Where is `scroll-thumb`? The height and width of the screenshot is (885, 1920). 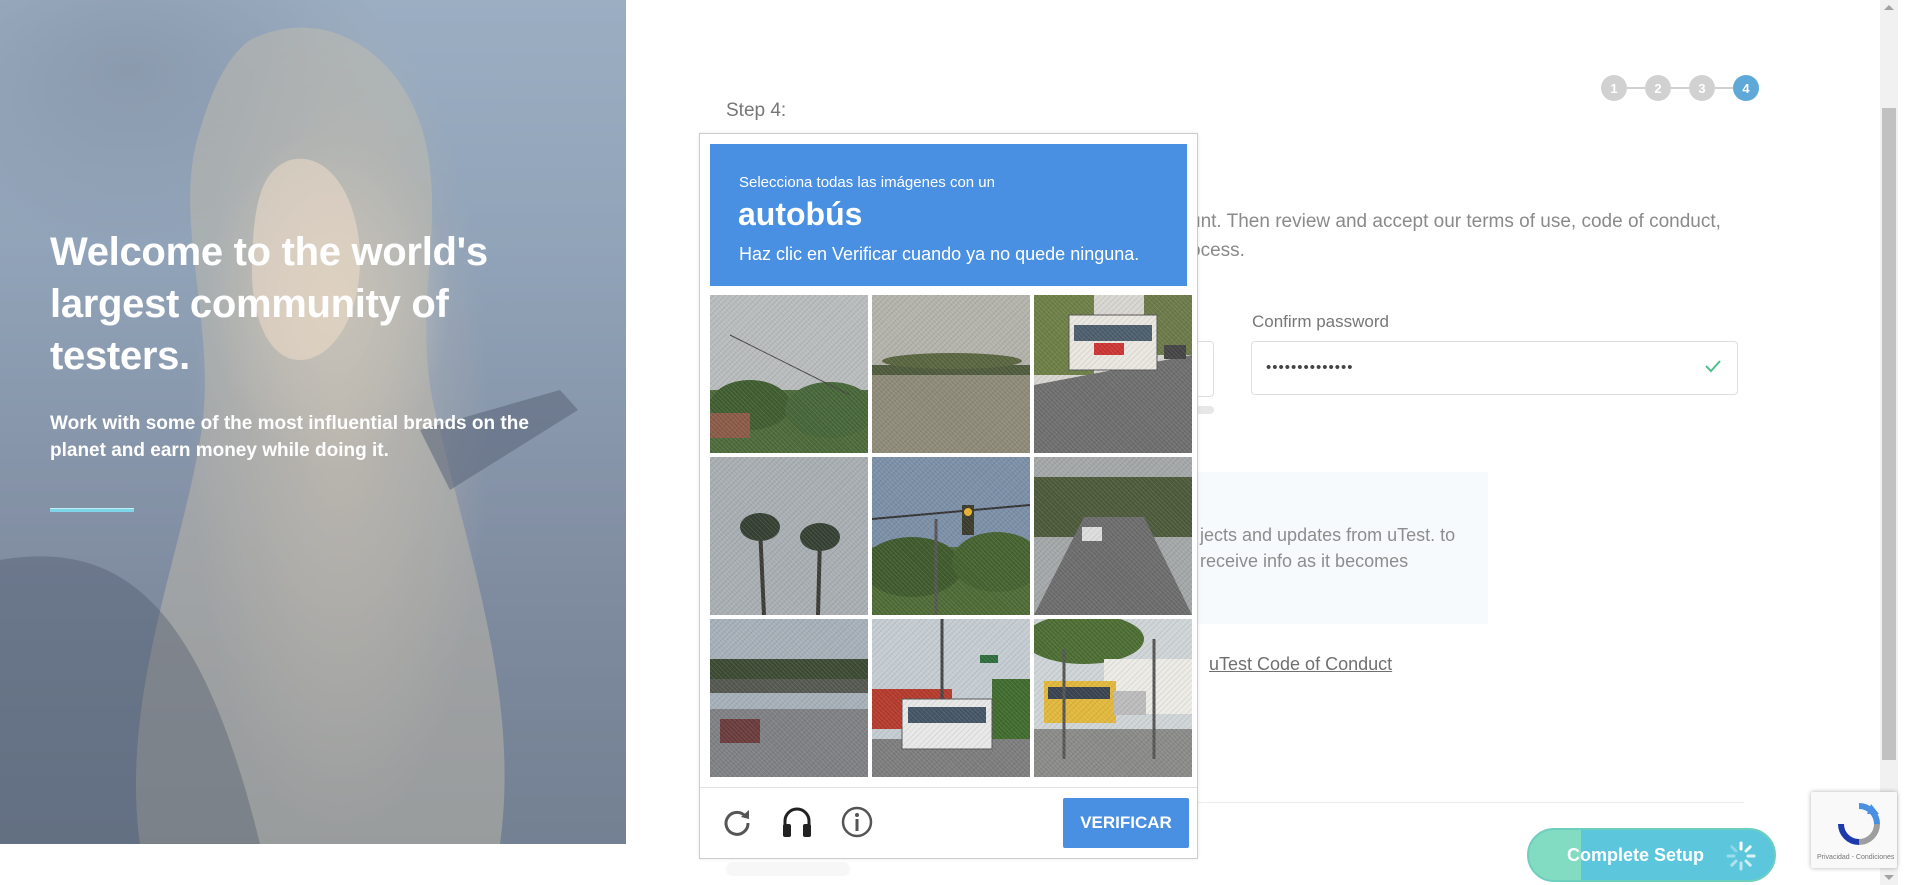 scroll-thumb is located at coordinates (1889, 434).